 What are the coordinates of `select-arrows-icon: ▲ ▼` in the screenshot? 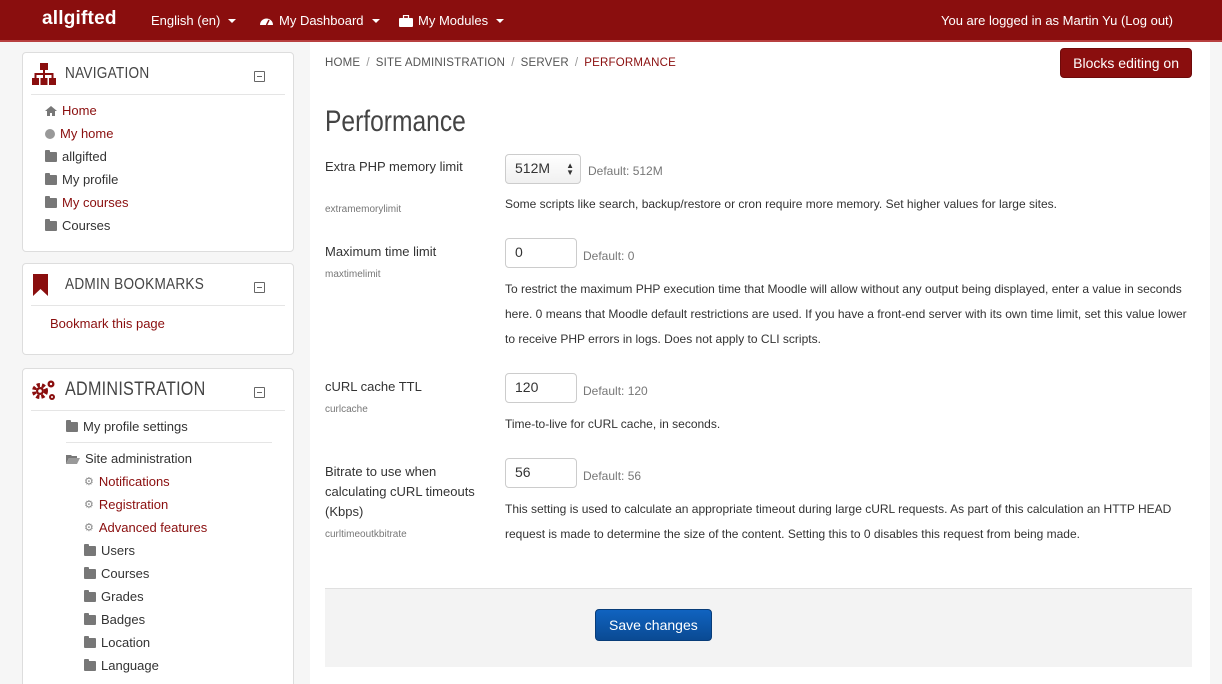 It's located at (570, 169).